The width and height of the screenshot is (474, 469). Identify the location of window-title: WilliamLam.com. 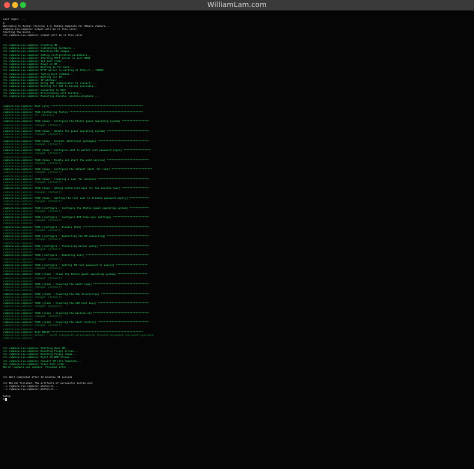
(237, 5).